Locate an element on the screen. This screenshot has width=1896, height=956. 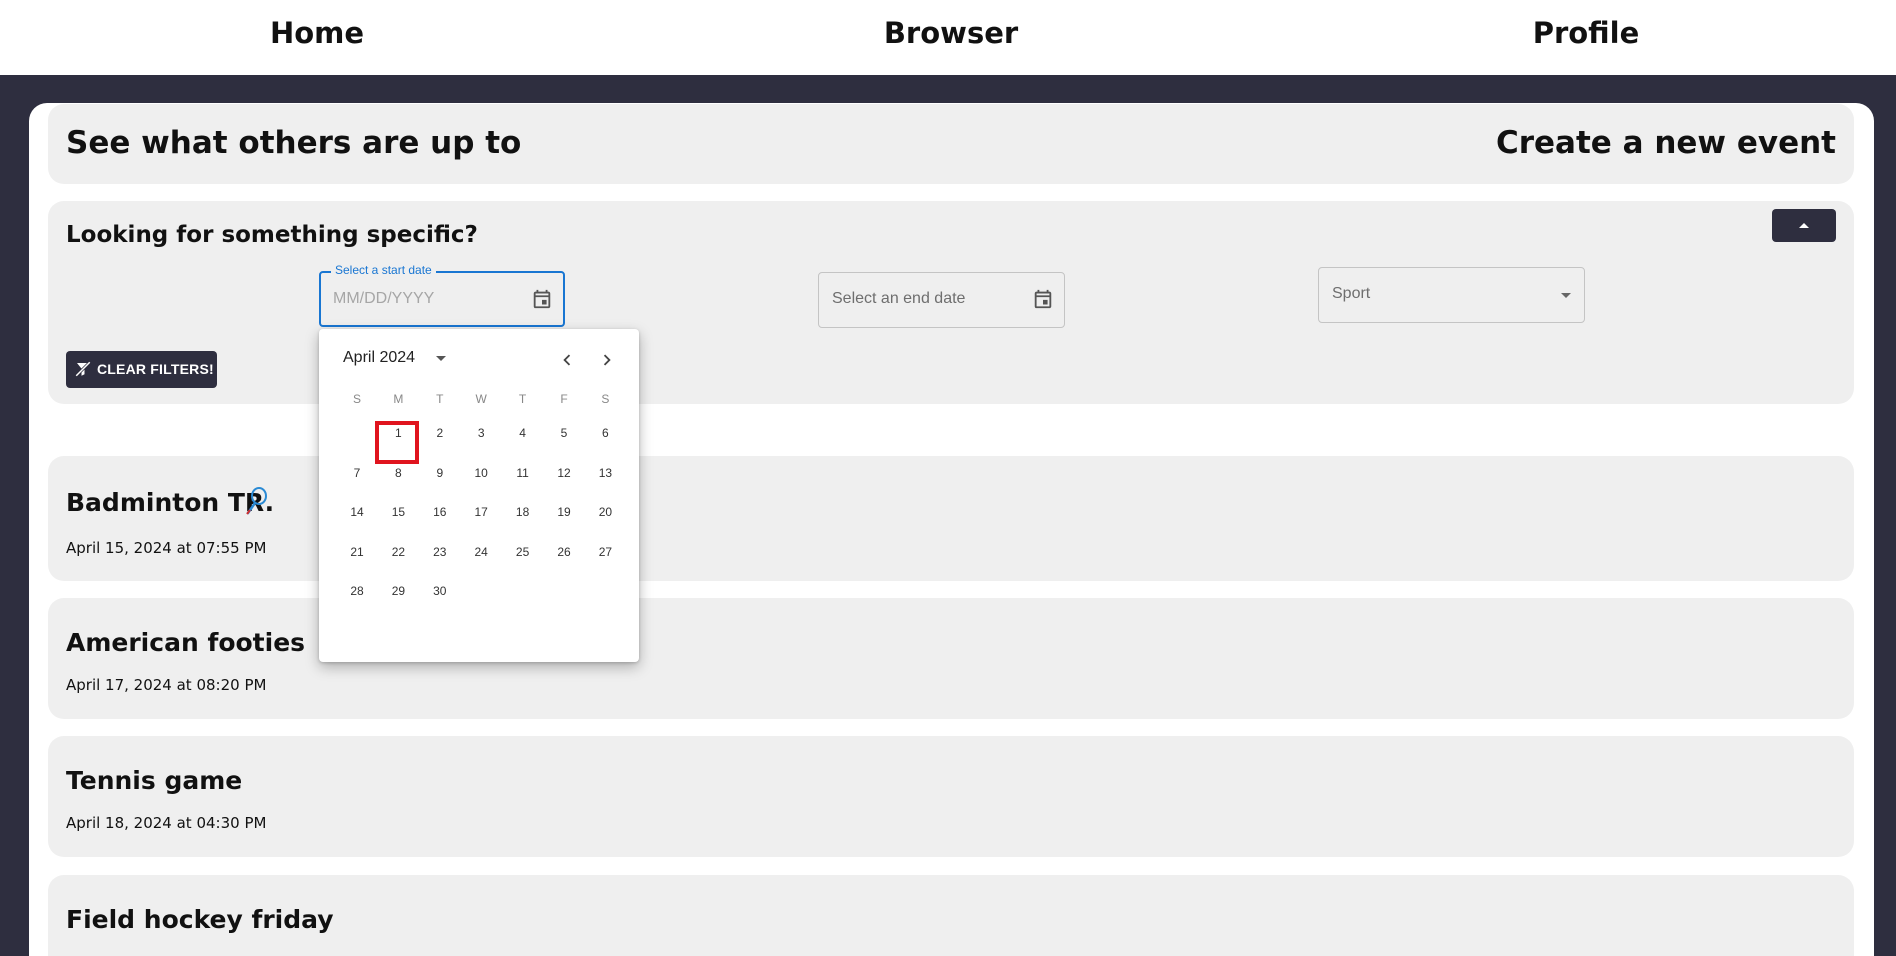
collapse-filters-button is located at coordinates (1804, 225).